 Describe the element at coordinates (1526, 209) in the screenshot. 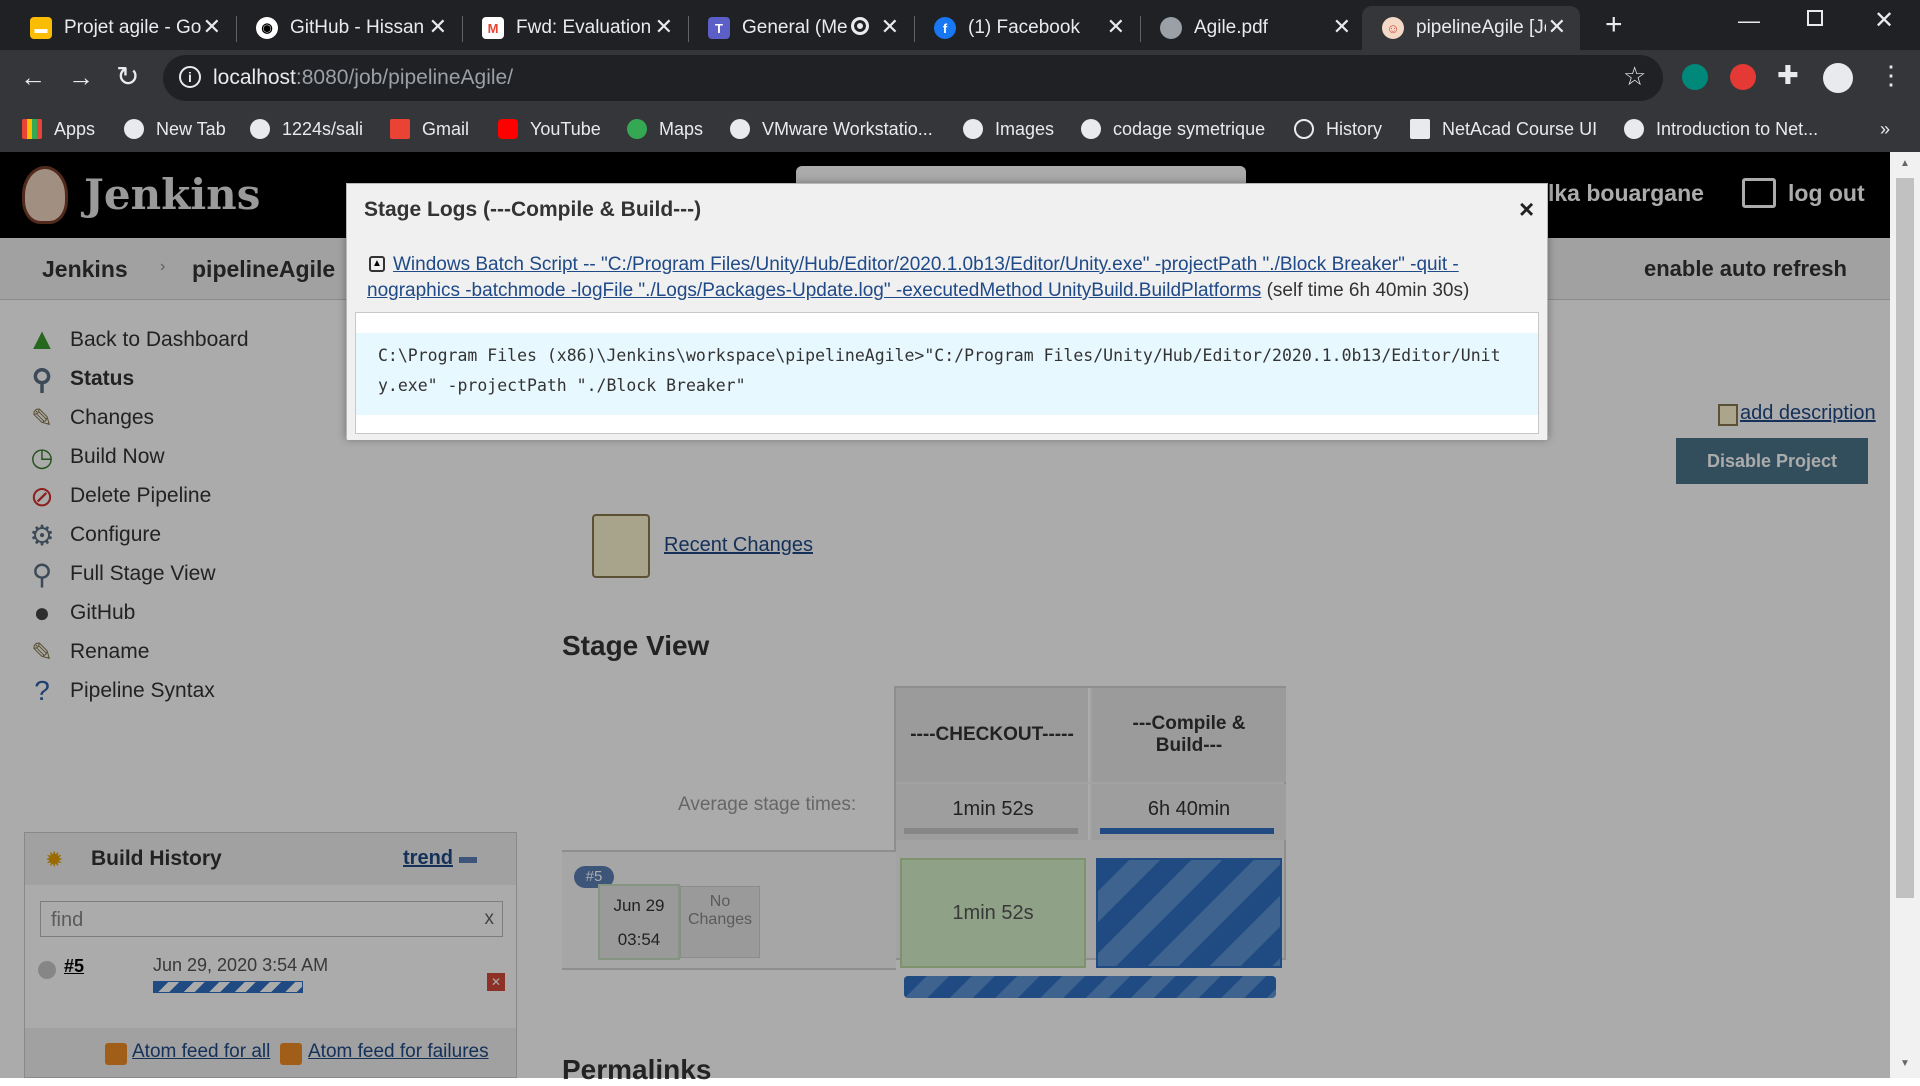

I see `dialog-close-icon: ×` at that location.